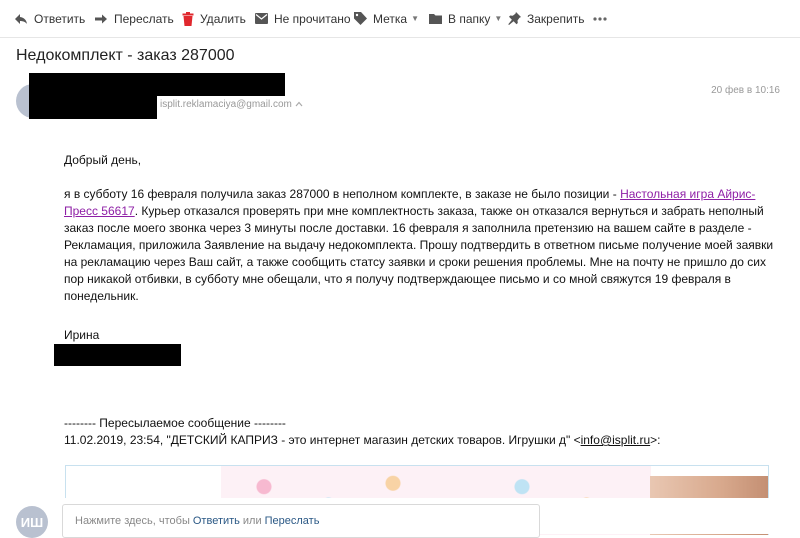  What do you see at coordinates (188, 18) in the screenshot?
I see `trash-icon` at bounding box center [188, 18].